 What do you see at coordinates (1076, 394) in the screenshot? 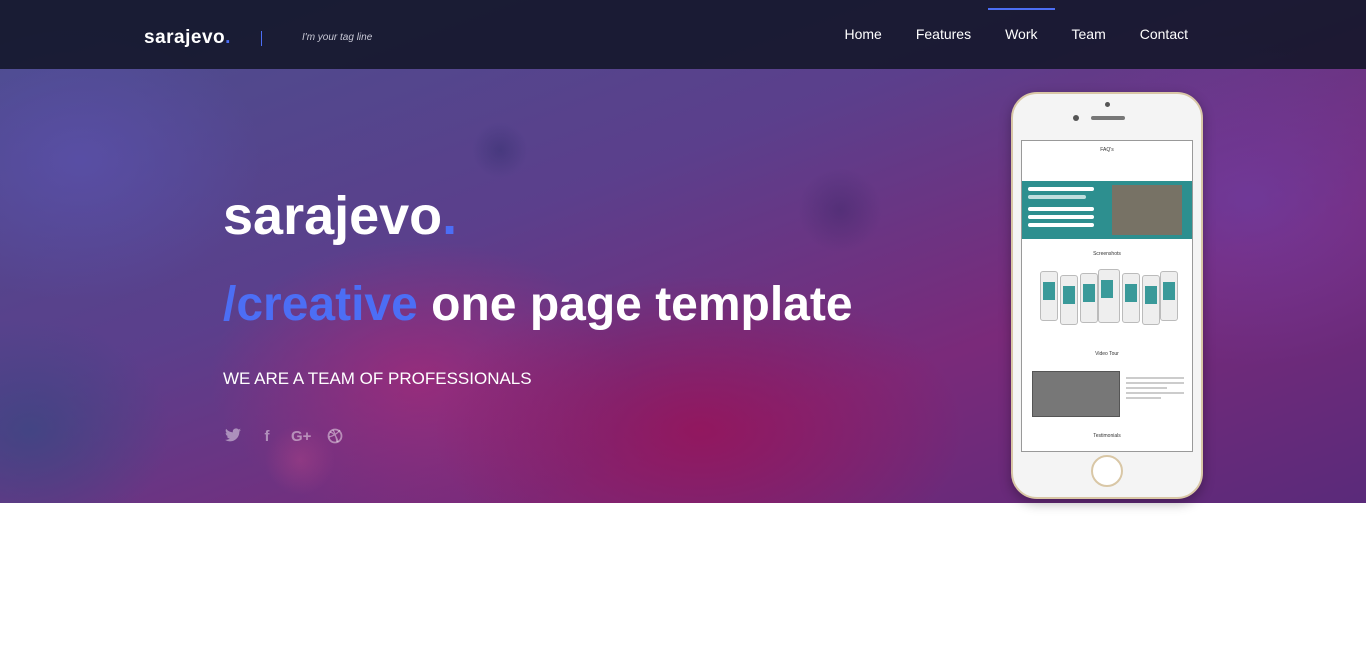
I see `screen-video-thumb` at bounding box center [1076, 394].